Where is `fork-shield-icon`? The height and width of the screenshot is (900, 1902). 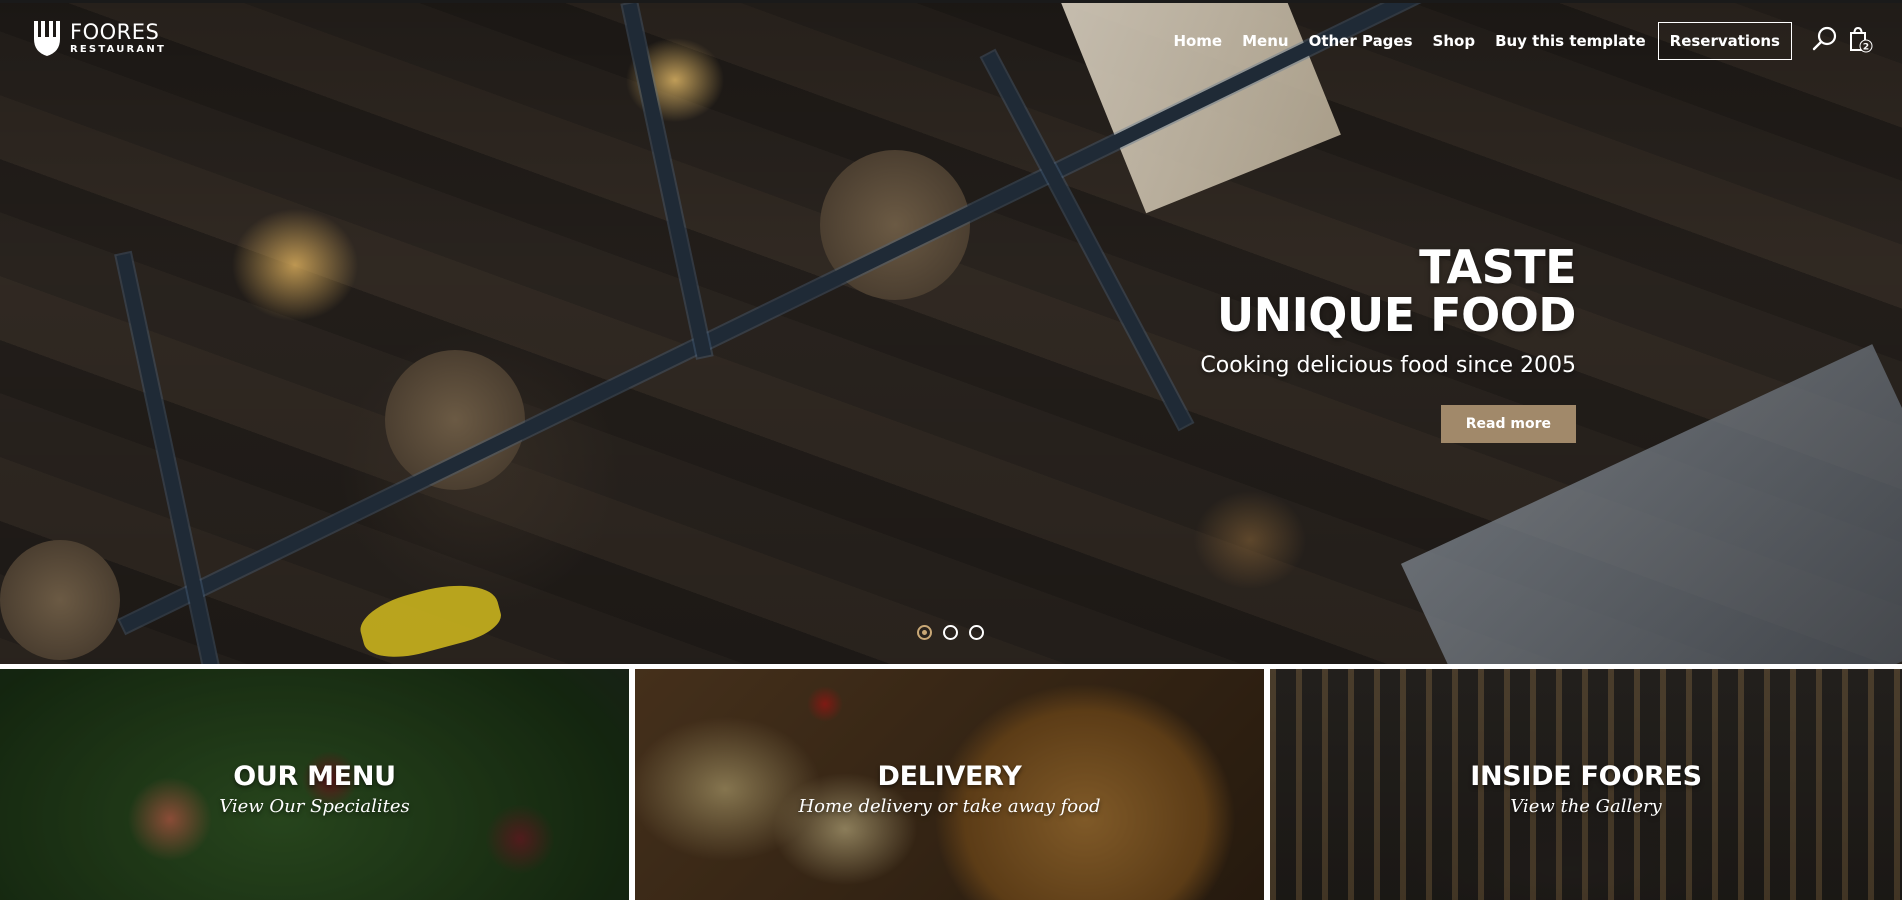
fork-shield-icon is located at coordinates (47, 38).